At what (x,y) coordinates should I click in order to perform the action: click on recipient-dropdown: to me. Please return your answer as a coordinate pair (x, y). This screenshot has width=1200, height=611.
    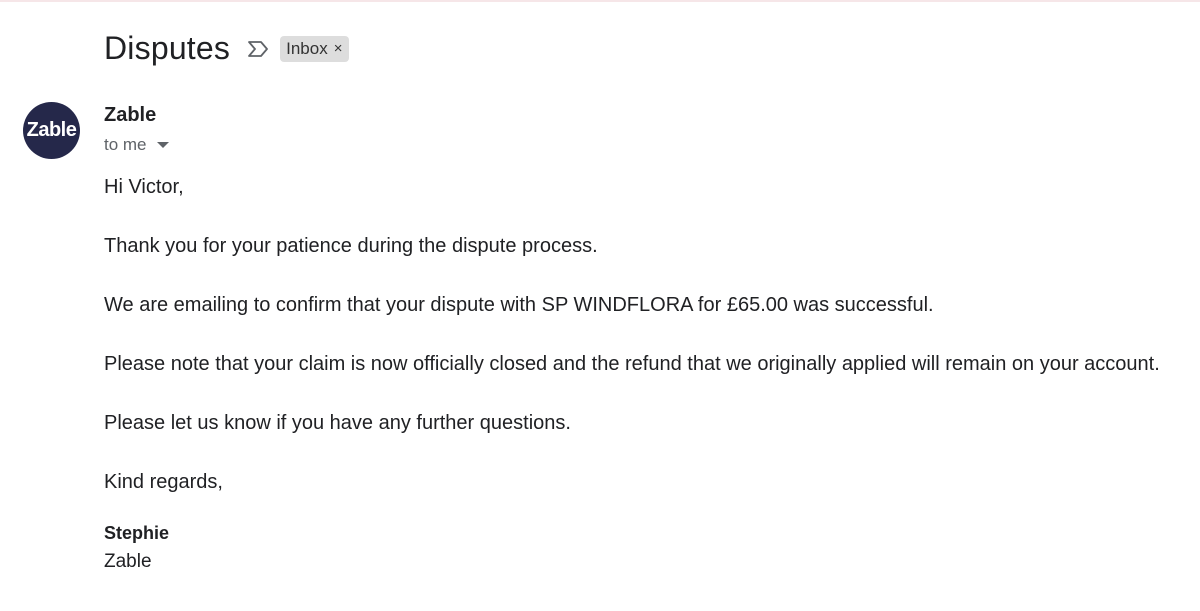
    Looking at the image, I should click on (136, 145).